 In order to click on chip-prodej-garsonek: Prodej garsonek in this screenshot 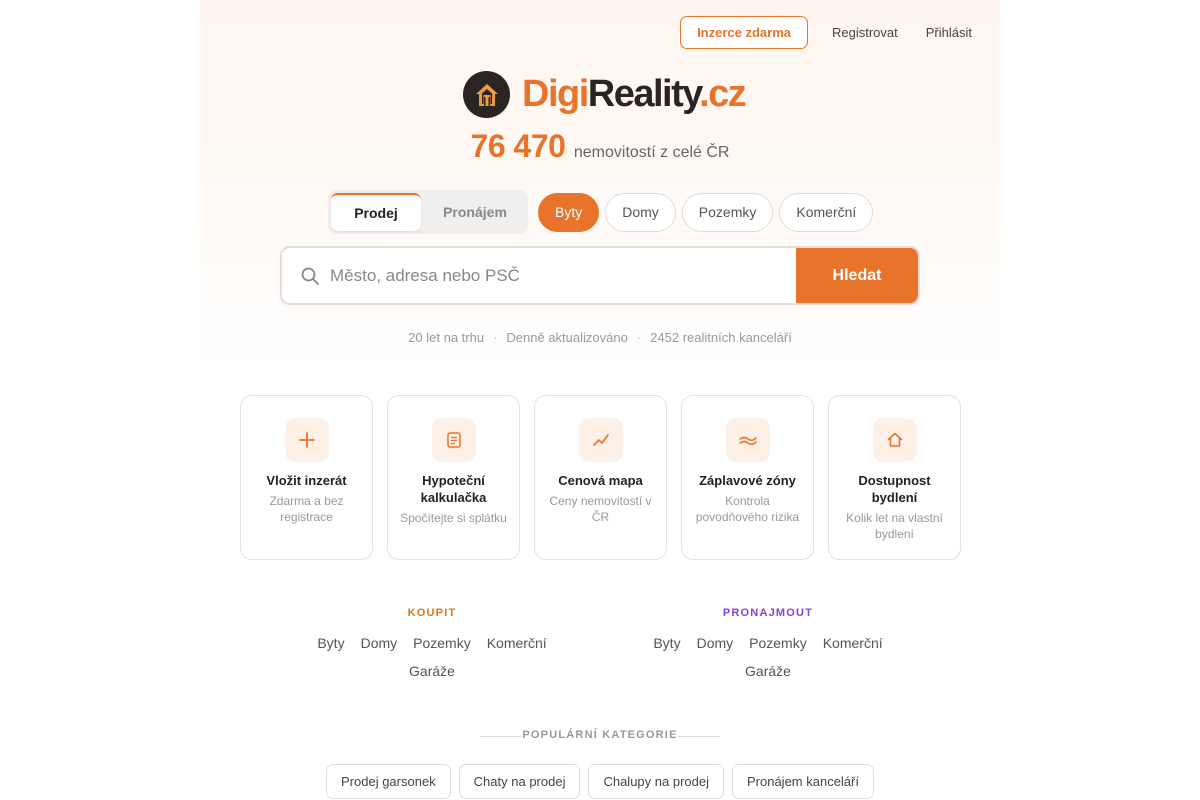, I will do `click(388, 781)`.